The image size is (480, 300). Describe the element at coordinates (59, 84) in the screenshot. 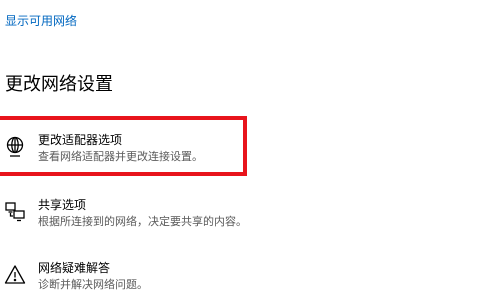

I see `section-title: 更改网络设置` at that location.